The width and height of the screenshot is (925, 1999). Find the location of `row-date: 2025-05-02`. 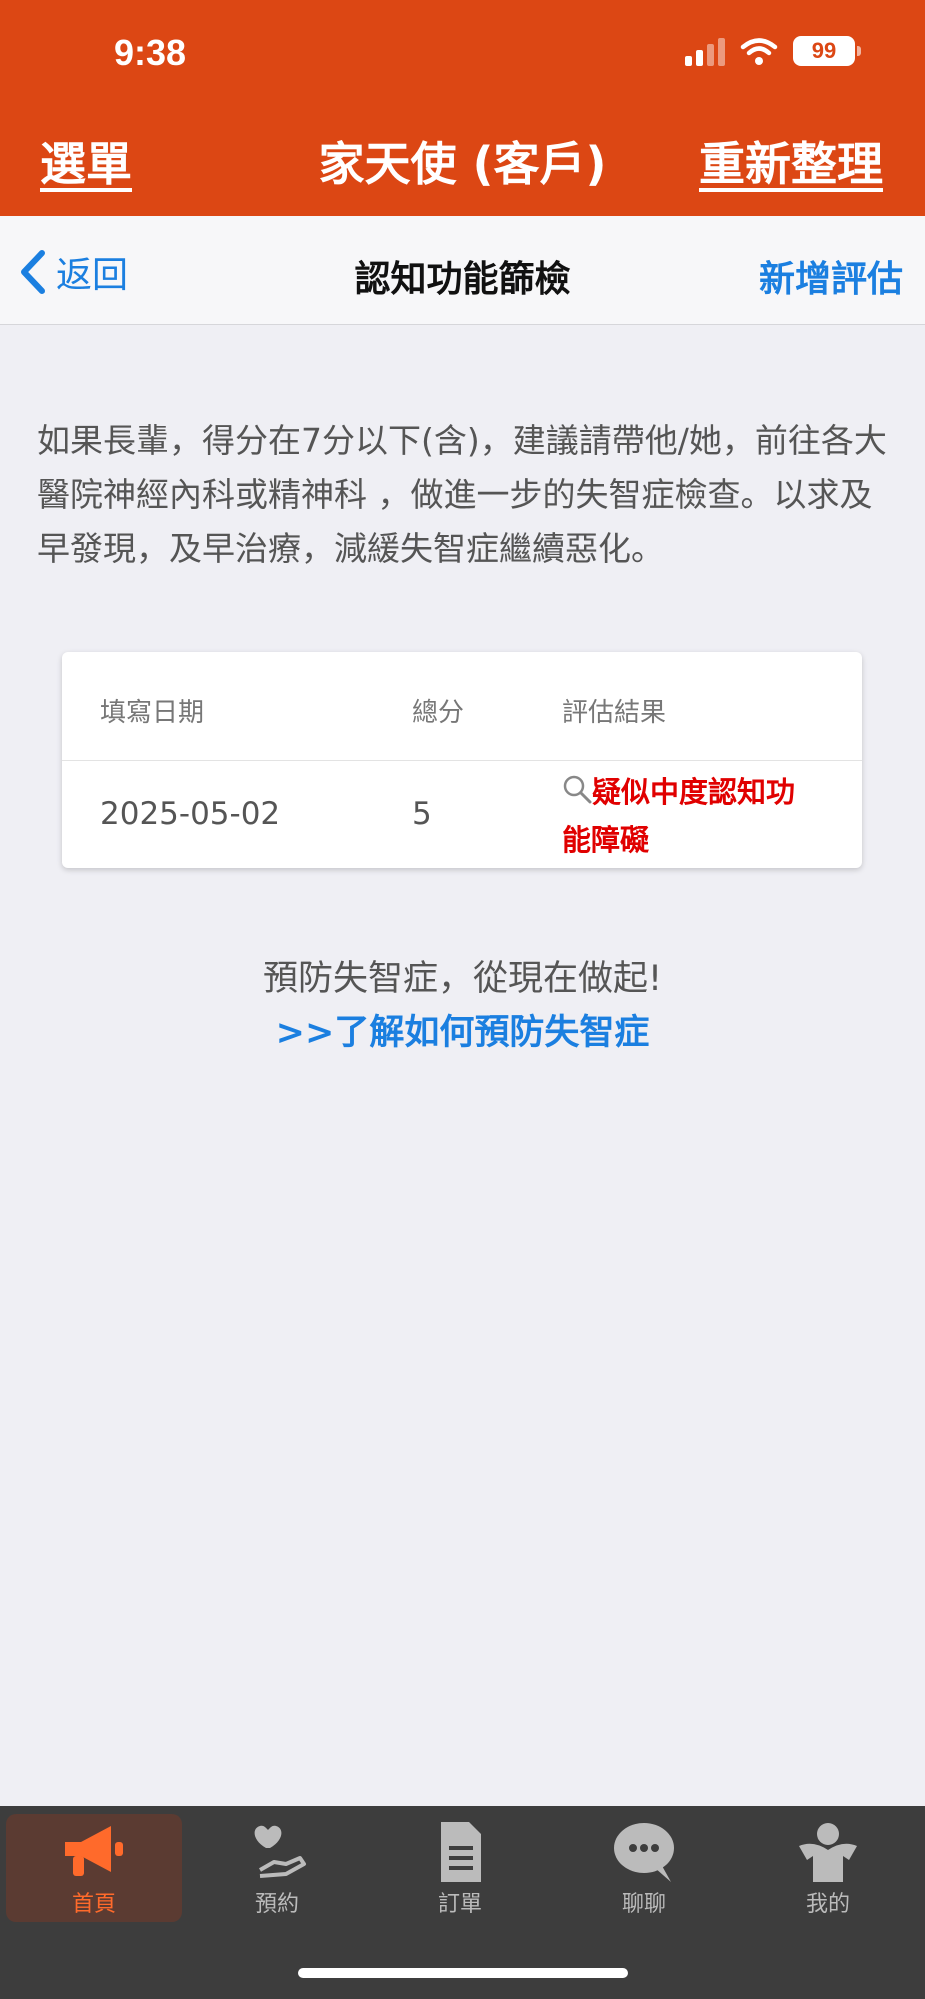

row-date: 2025-05-02 is located at coordinates (190, 814).